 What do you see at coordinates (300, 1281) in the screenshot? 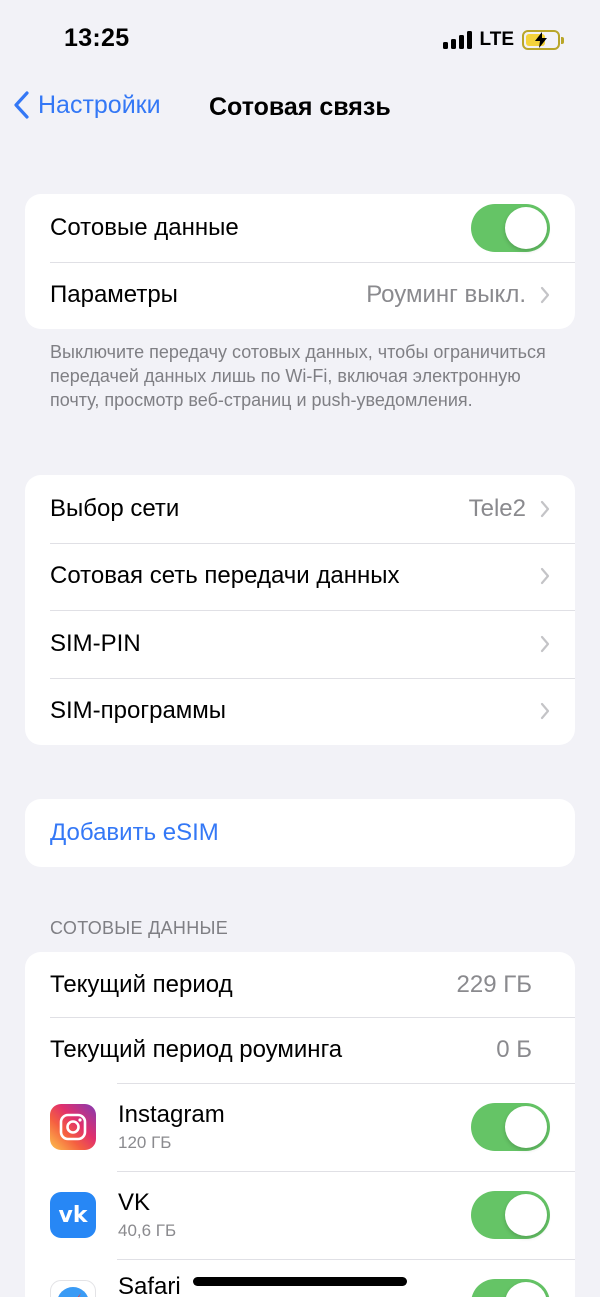
I see `home-indicator` at bounding box center [300, 1281].